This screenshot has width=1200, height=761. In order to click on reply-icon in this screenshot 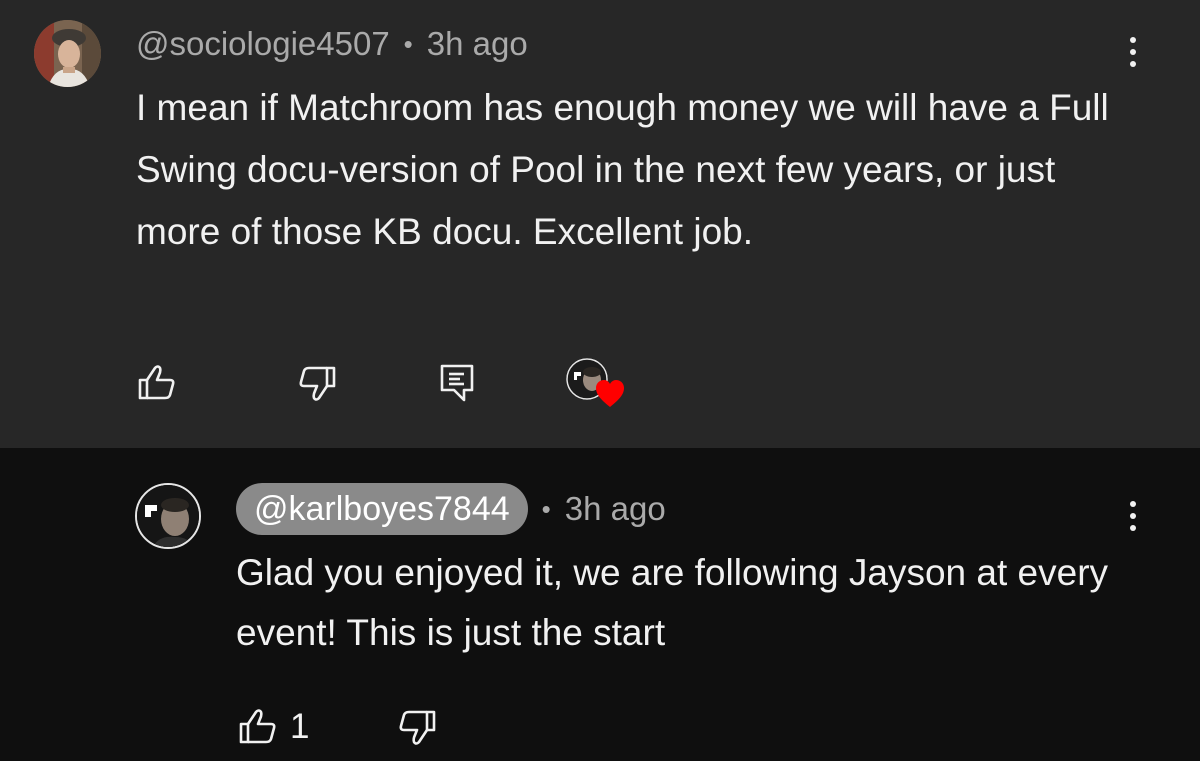, I will do `click(457, 383)`.